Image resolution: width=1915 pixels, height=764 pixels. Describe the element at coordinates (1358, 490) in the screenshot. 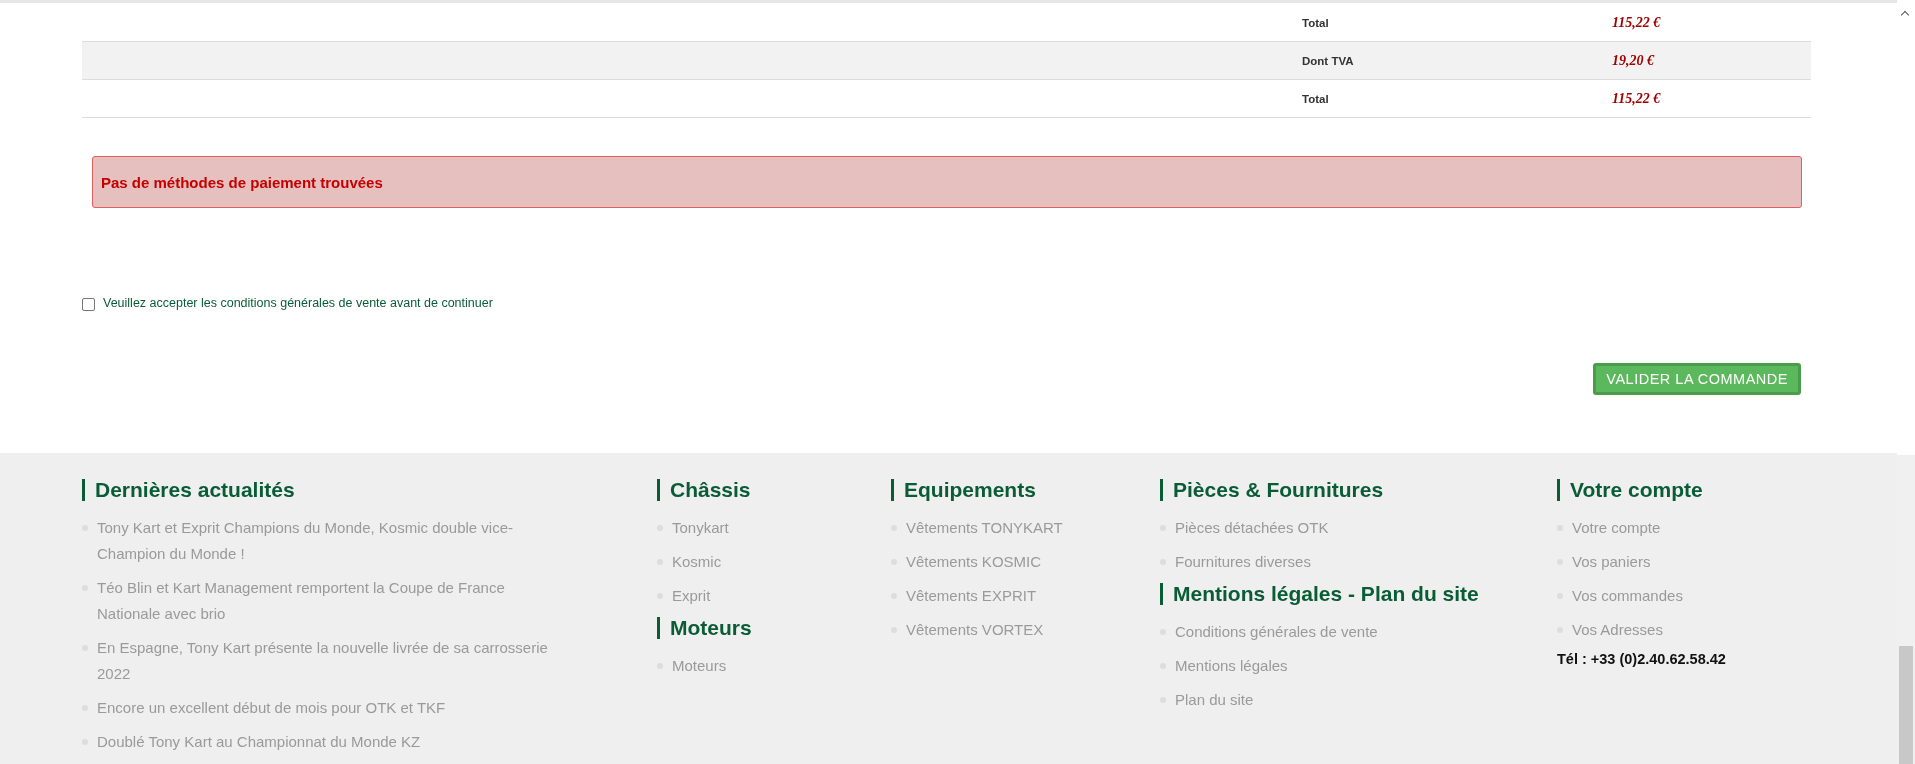

I see `section-heading: Pièces & Fournitures` at that location.